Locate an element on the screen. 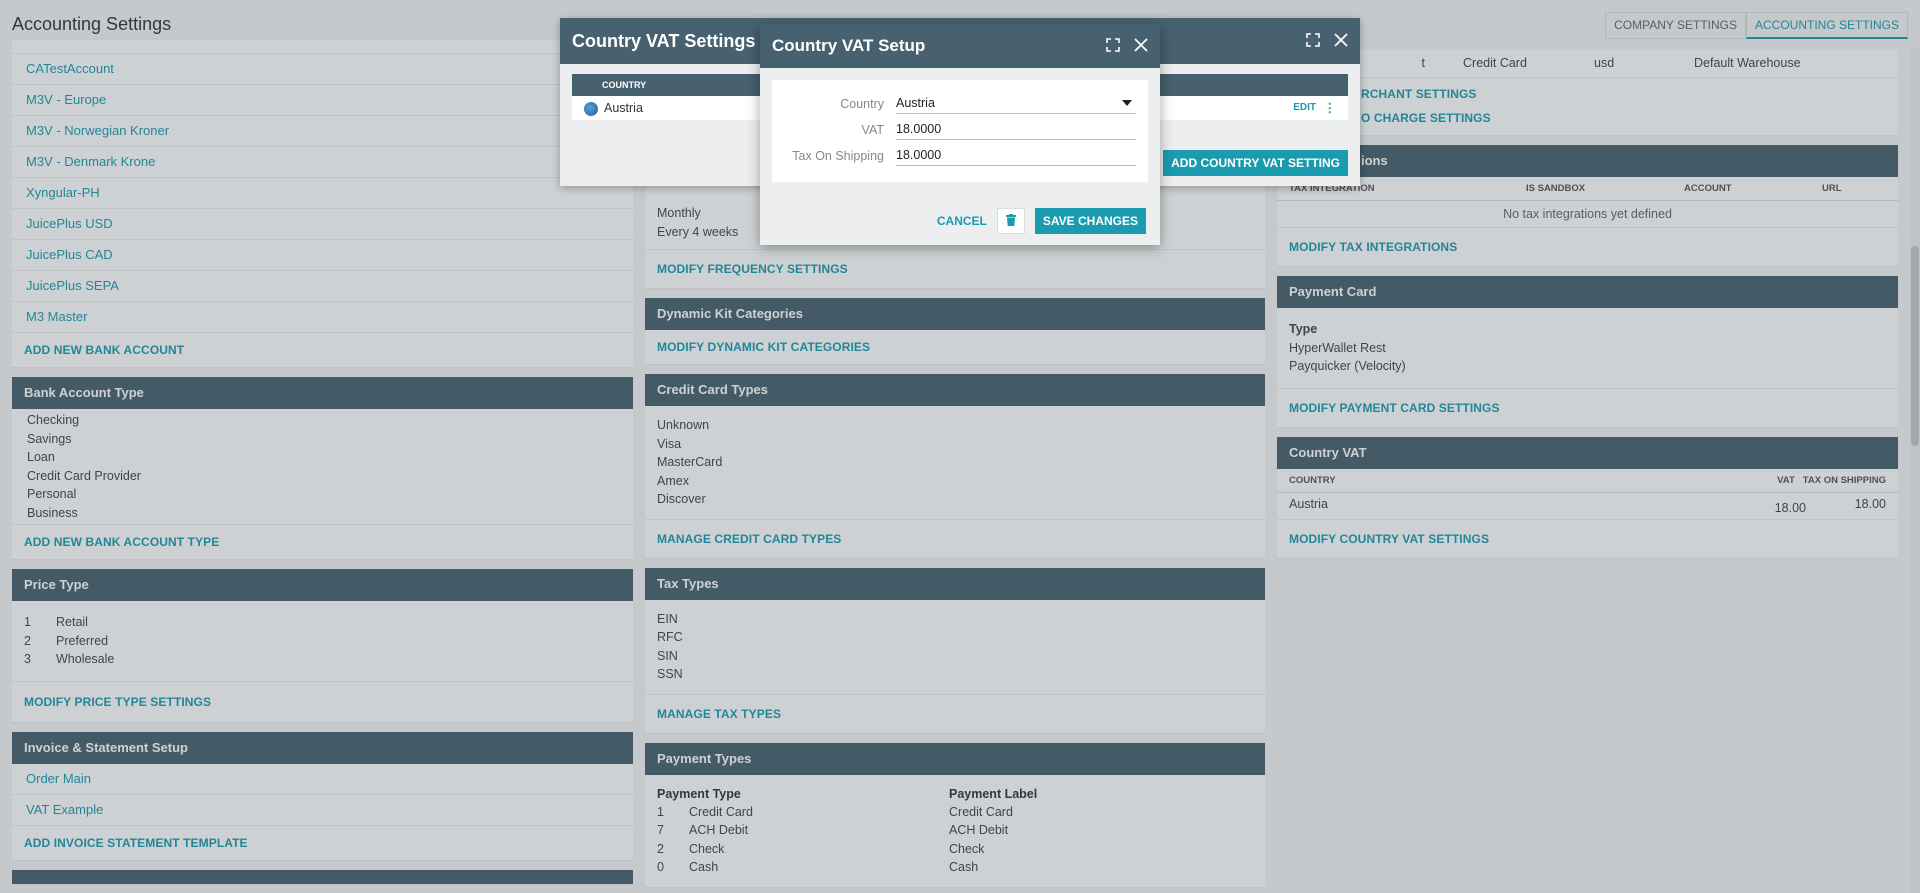  country-row: Country Austria is located at coordinates (960, 101).